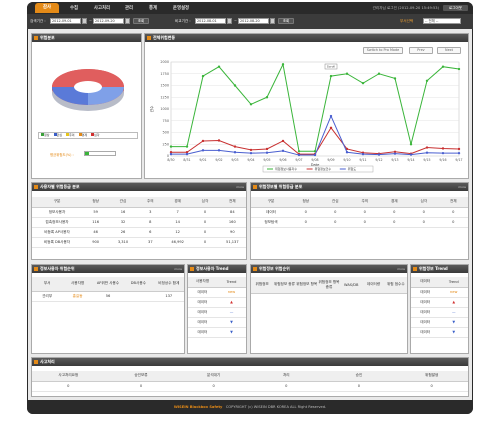 The width and height of the screenshot is (500, 421). What do you see at coordinates (77, 296) in the screenshot?
I see `user-name-link: 홍길동` at bounding box center [77, 296].